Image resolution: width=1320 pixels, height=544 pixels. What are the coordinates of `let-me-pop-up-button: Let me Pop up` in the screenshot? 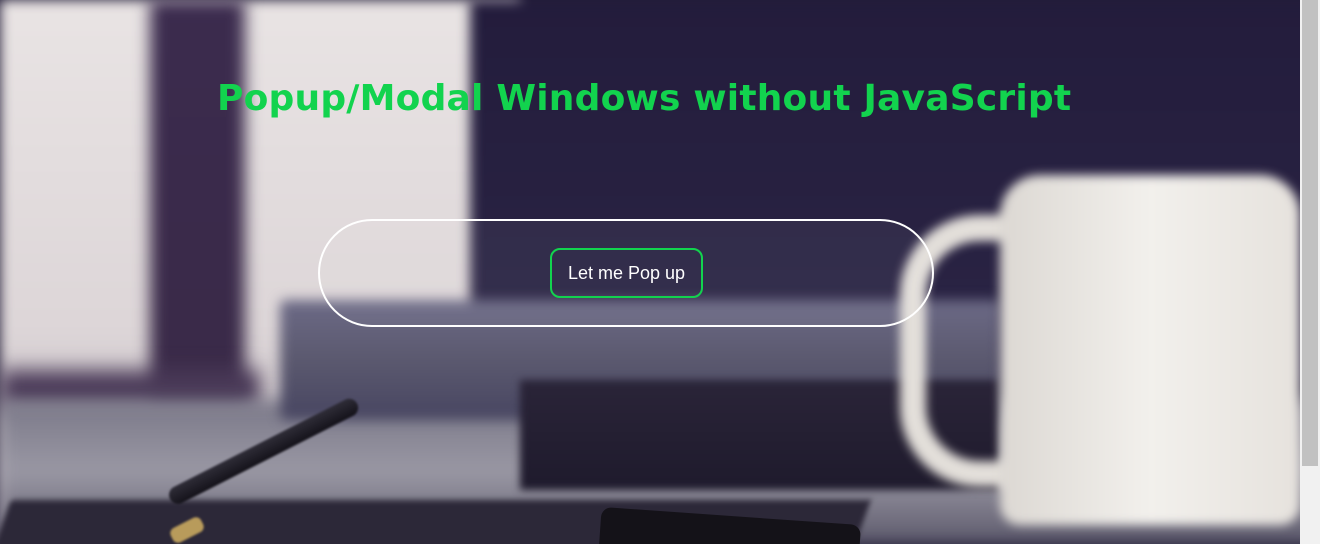 It's located at (626, 273).